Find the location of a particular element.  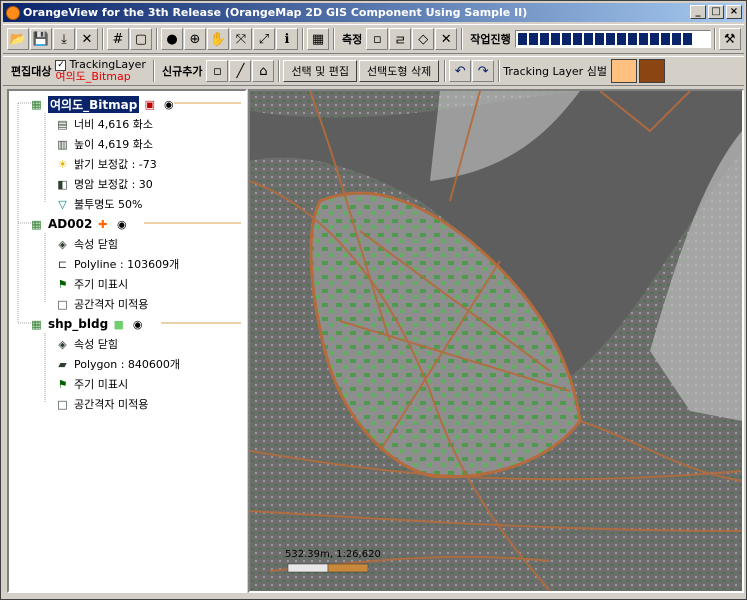

tracking-symbol-label: Tracking Layer 심벌 is located at coordinates (555, 71).